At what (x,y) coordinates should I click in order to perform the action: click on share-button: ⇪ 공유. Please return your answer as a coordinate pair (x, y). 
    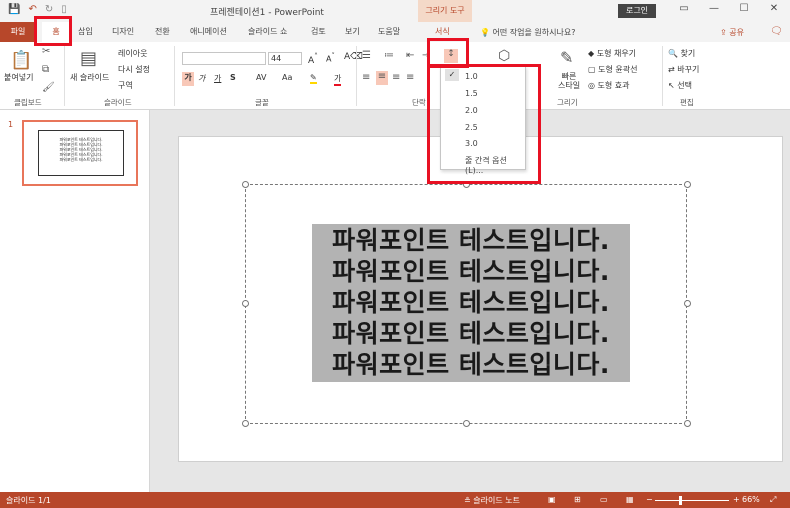
    Looking at the image, I should click on (732, 32).